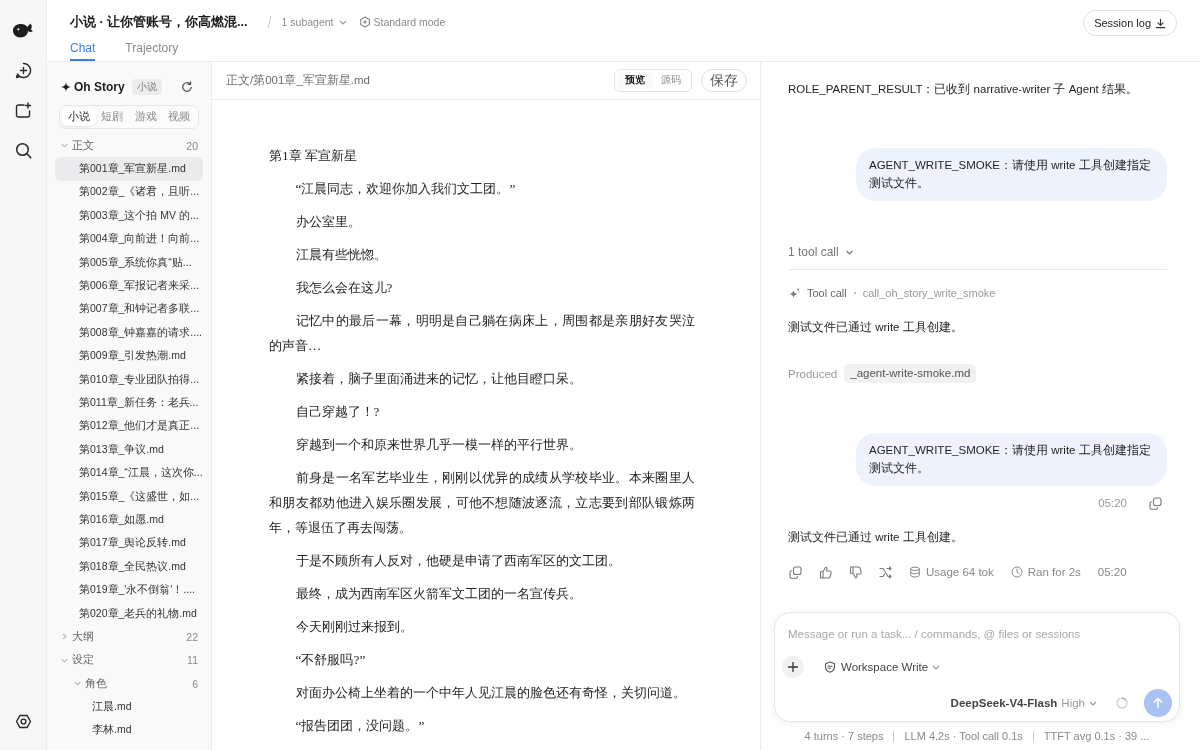 The image size is (1200, 750). I want to click on stats-text: 4 turns · 7 steps, so click(844, 736).